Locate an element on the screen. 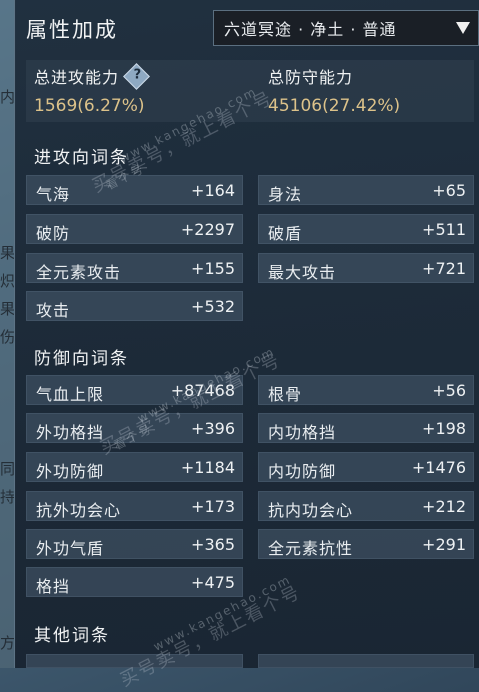  stat-row: 根骨 +56 is located at coordinates (366, 390).